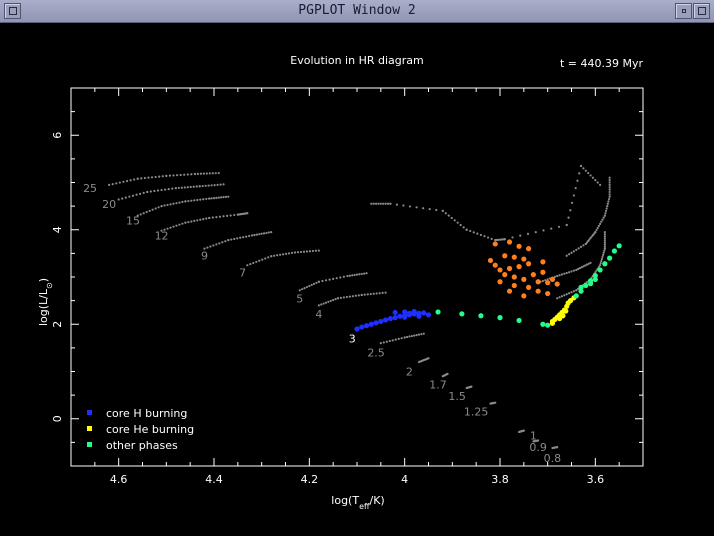 The height and width of the screenshot is (536, 714). What do you see at coordinates (701, 11) in the screenshot?
I see `maximize-button` at bounding box center [701, 11].